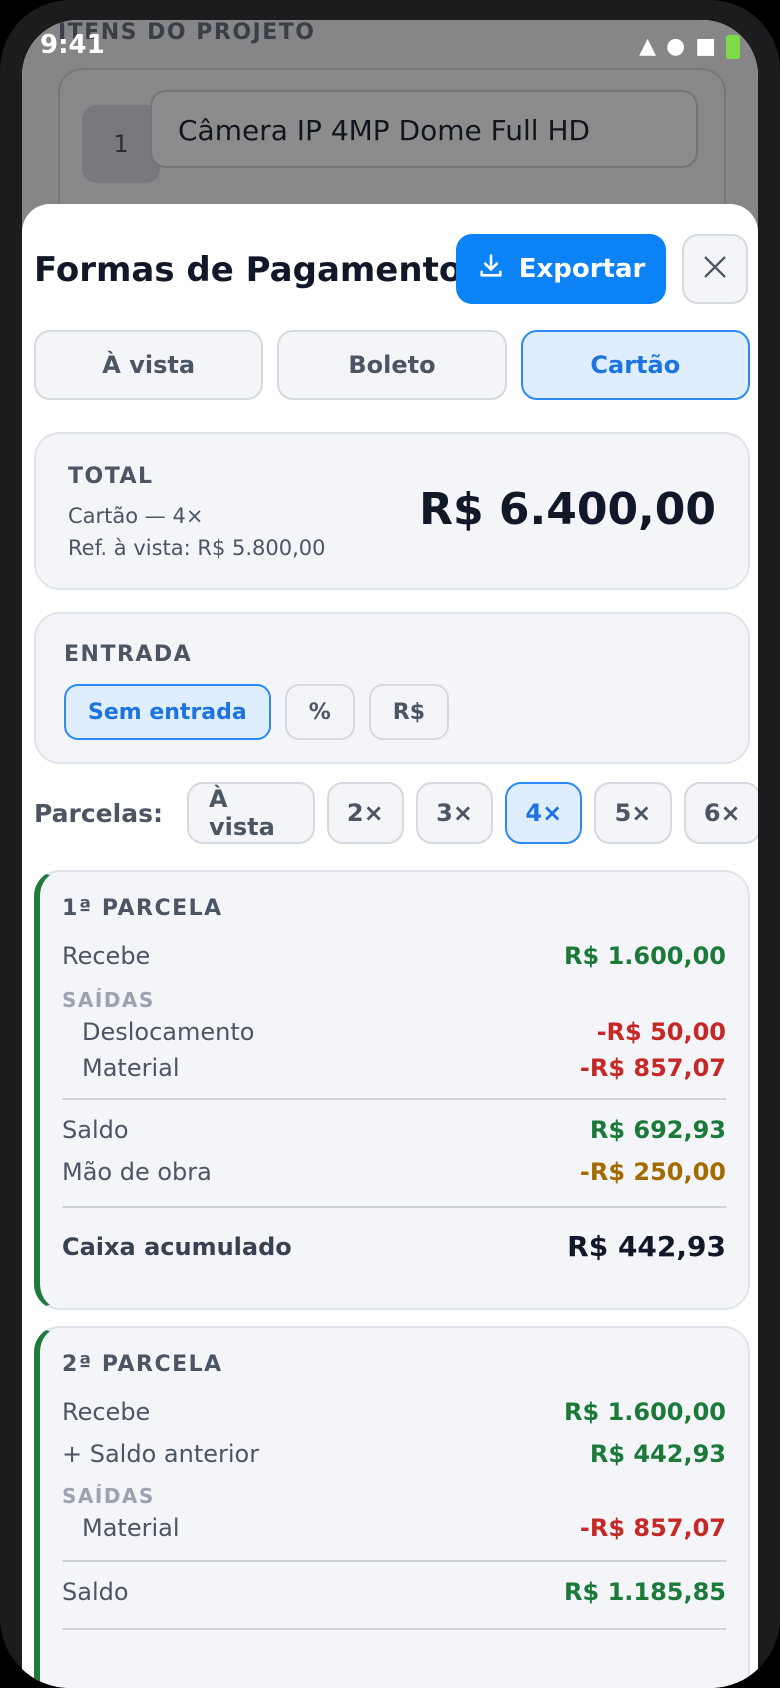 The height and width of the screenshot is (1688, 780). I want to click on close-icon, so click(715, 269).